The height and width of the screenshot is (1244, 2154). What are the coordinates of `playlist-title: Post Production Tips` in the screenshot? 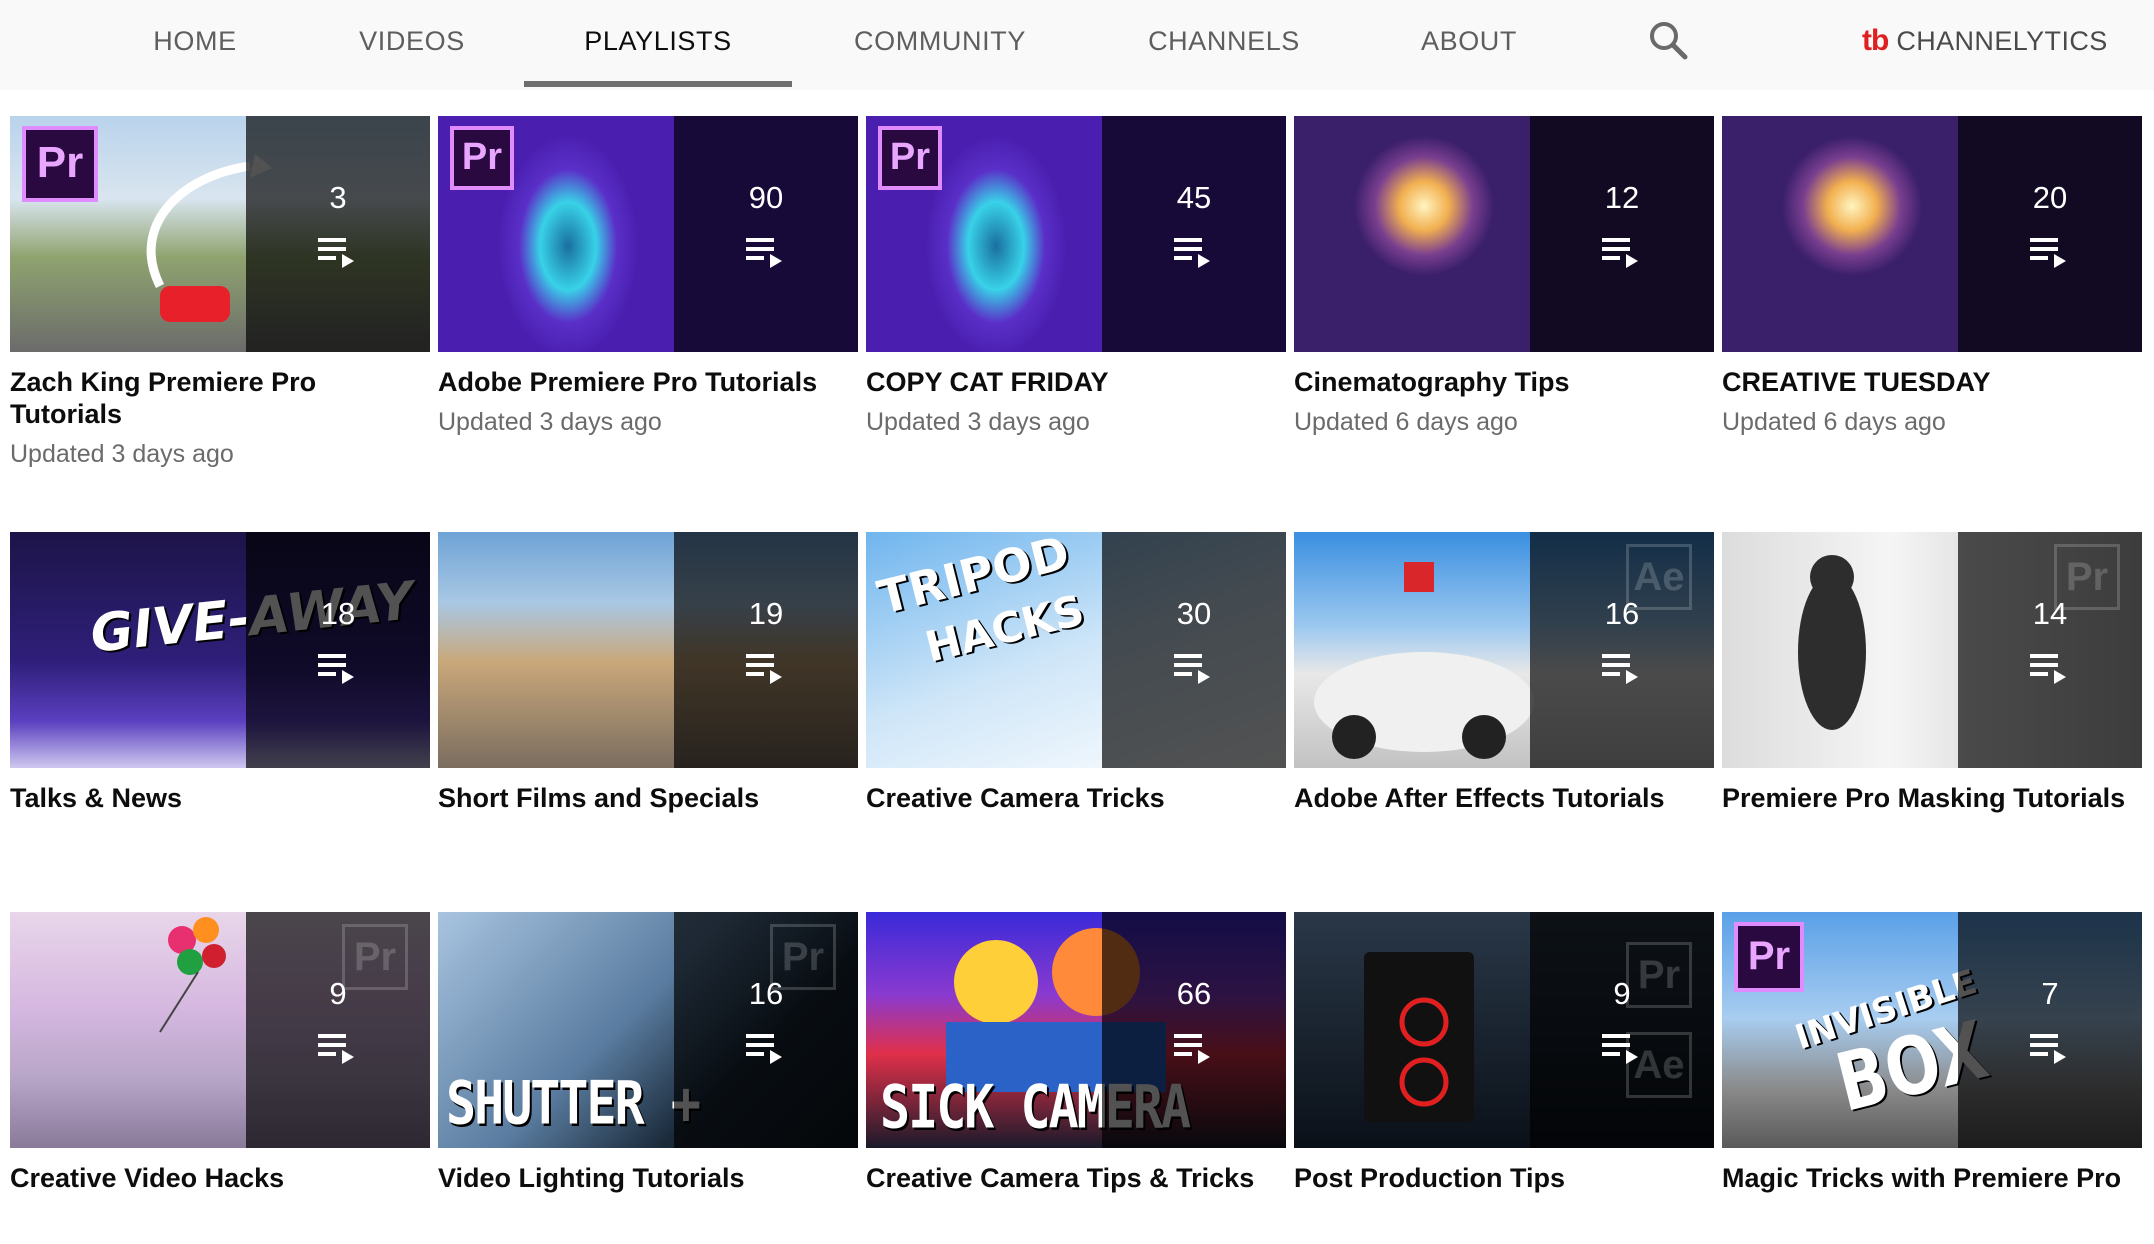 It's located at (1504, 1178).